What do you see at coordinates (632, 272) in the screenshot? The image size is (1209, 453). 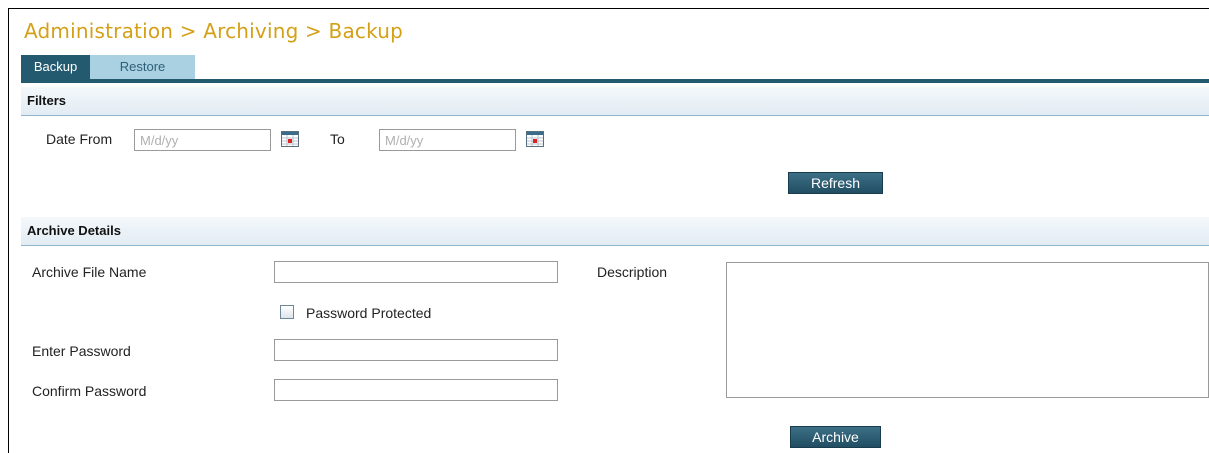 I see `description-label: Description` at bounding box center [632, 272].